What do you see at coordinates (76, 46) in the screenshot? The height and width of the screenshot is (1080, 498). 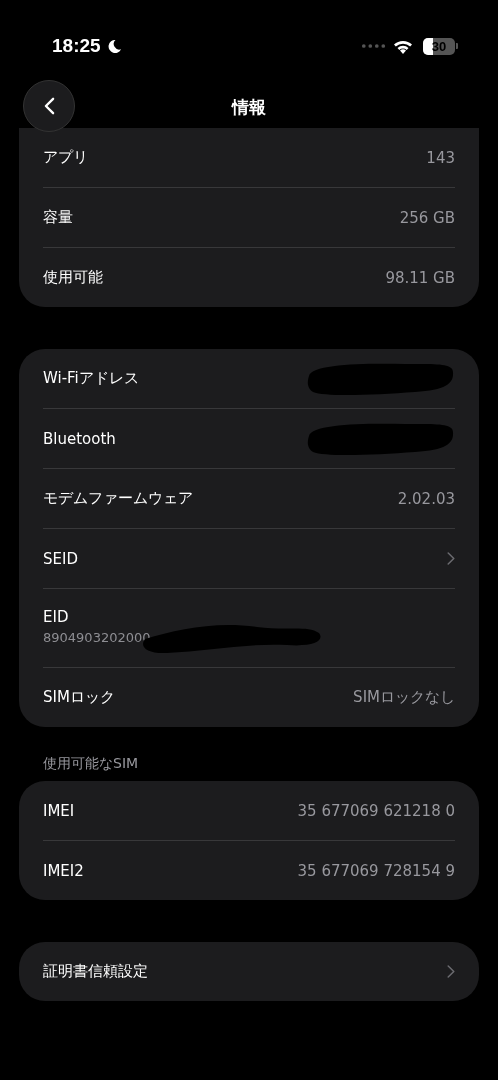 I see `status-time: 18:25` at bounding box center [76, 46].